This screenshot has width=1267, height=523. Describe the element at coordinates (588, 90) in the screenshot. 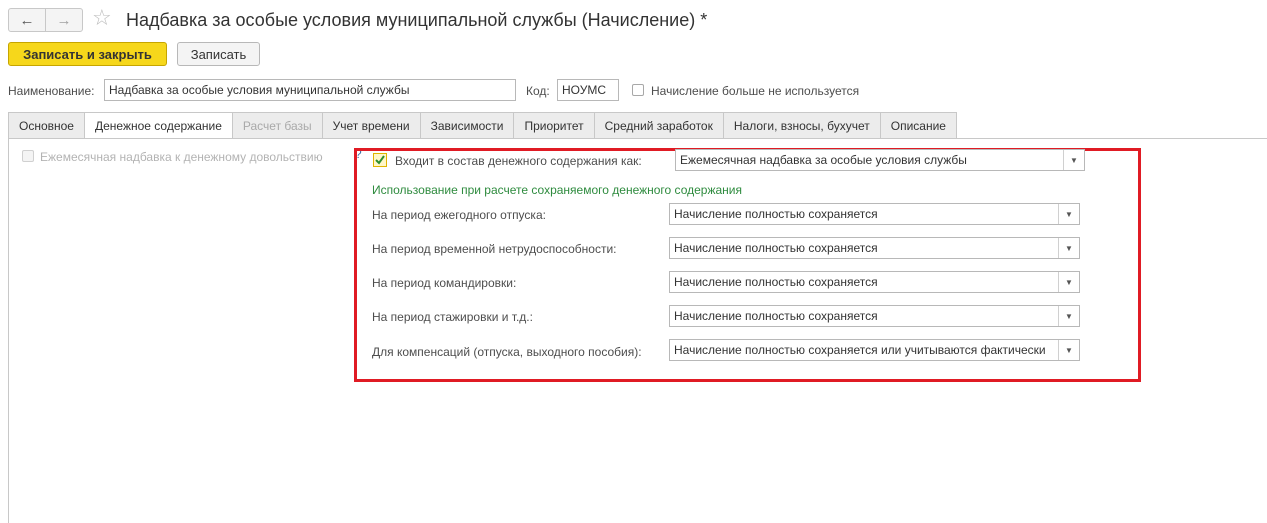

I see `code-input: НОУМС` at that location.